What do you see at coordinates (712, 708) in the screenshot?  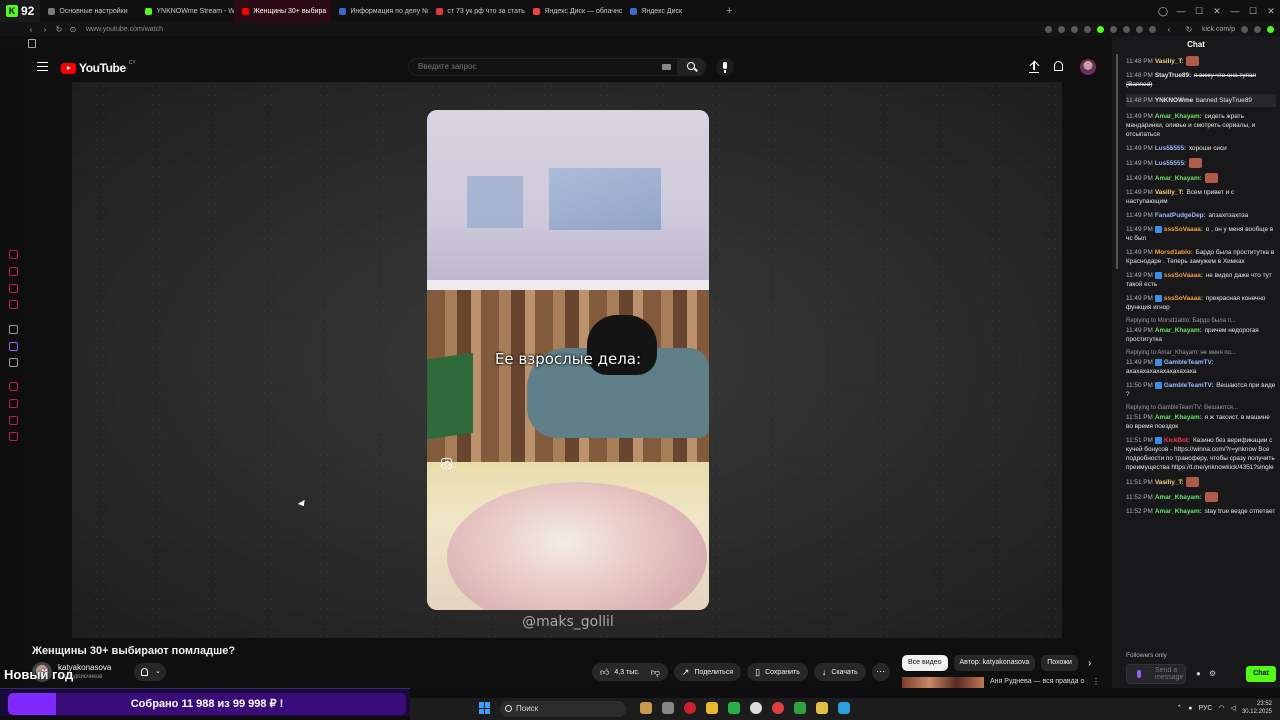 I see `explorer-icon` at bounding box center [712, 708].